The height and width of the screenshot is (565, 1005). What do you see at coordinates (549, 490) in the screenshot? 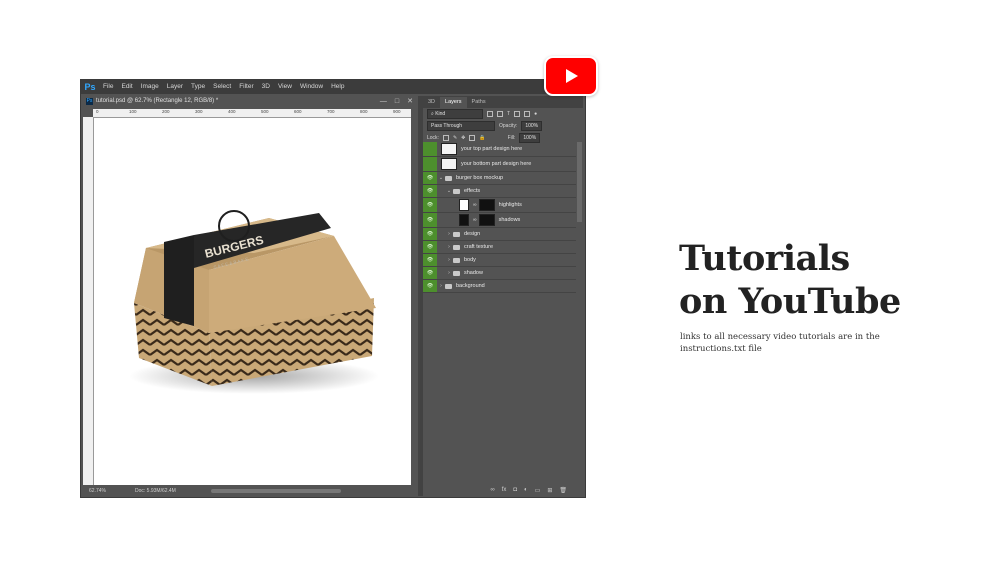
I see `new-layer-icon: ⊞` at bounding box center [549, 490].